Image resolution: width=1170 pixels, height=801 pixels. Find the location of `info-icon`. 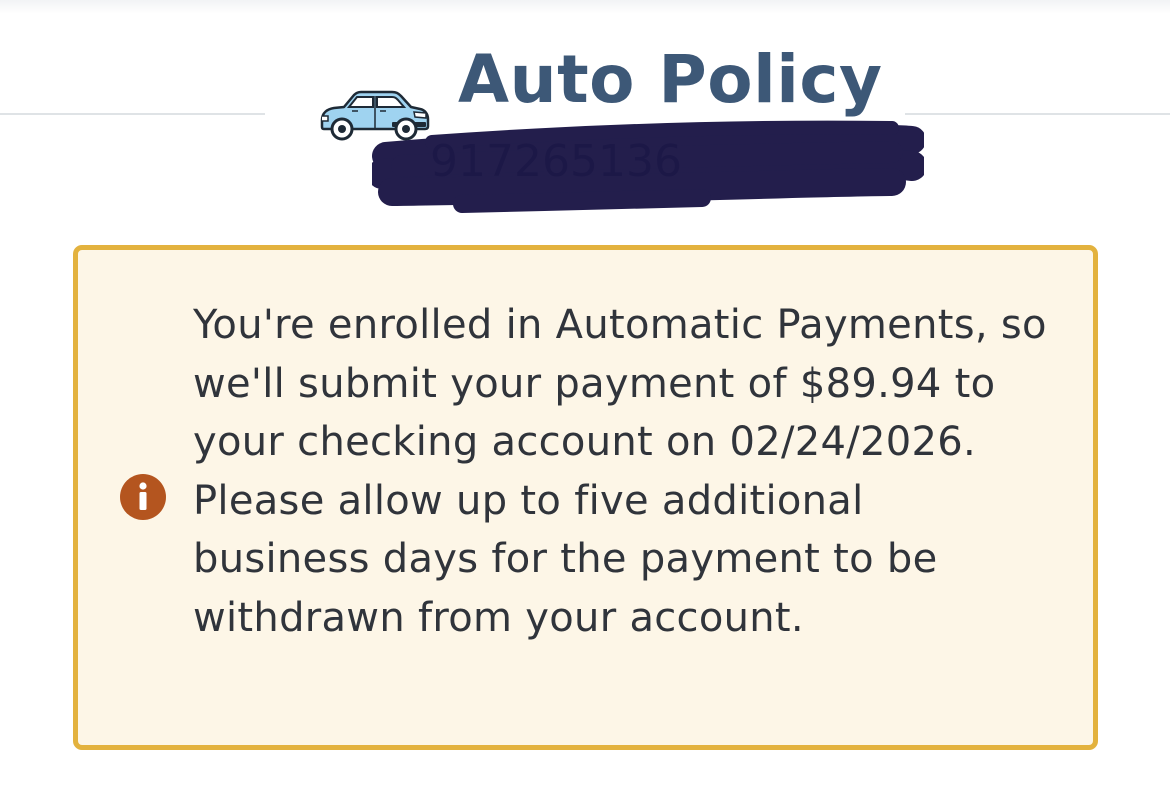

info-icon is located at coordinates (143, 497).